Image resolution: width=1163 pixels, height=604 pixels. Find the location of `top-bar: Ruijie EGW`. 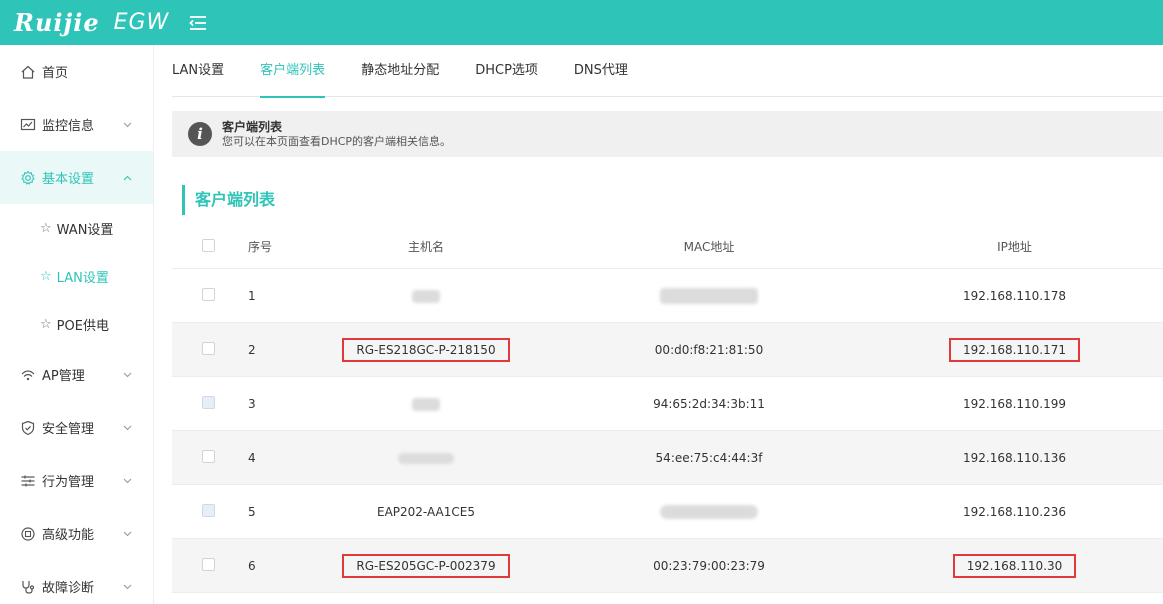

top-bar: Ruijie EGW is located at coordinates (581, 22).